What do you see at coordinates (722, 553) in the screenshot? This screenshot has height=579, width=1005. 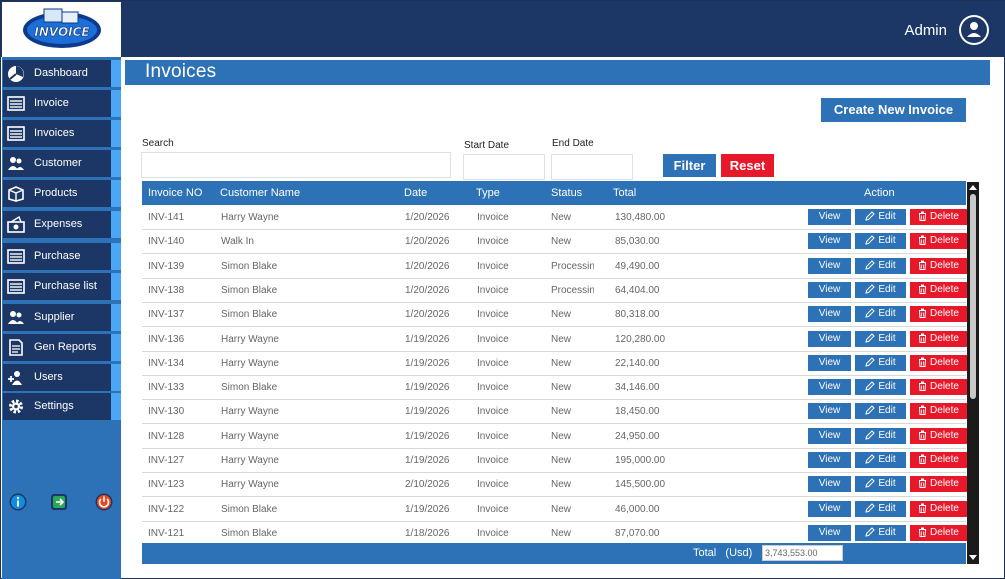 I see `total-label: Total (Usd)` at bounding box center [722, 553].